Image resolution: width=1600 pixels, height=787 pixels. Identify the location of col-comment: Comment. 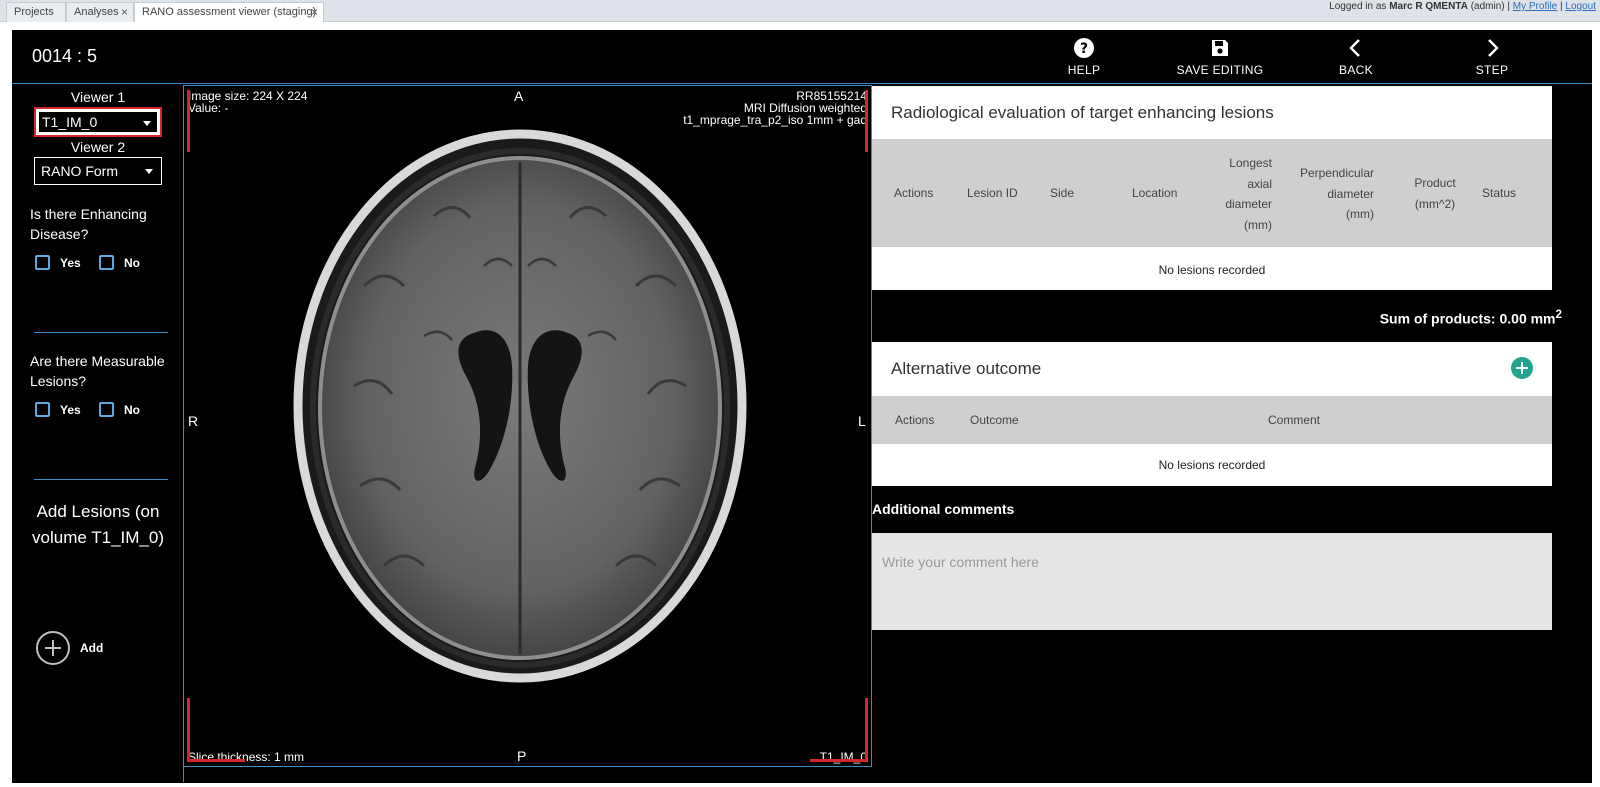
(1294, 420).